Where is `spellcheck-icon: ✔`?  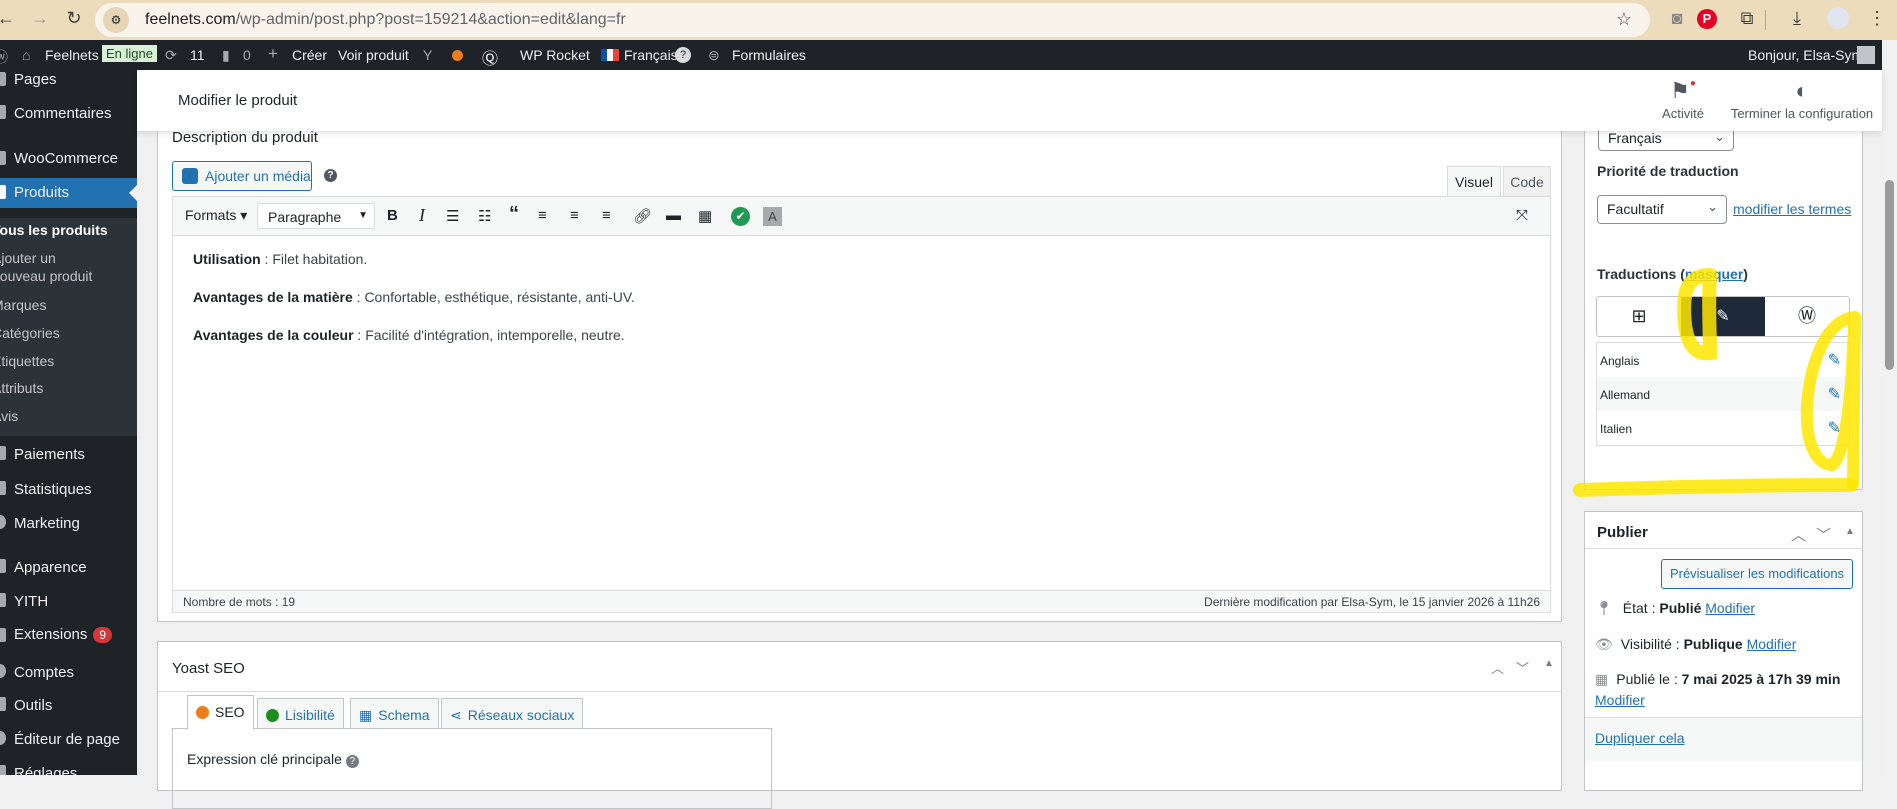 spellcheck-icon: ✔ is located at coordinates (740, 216).